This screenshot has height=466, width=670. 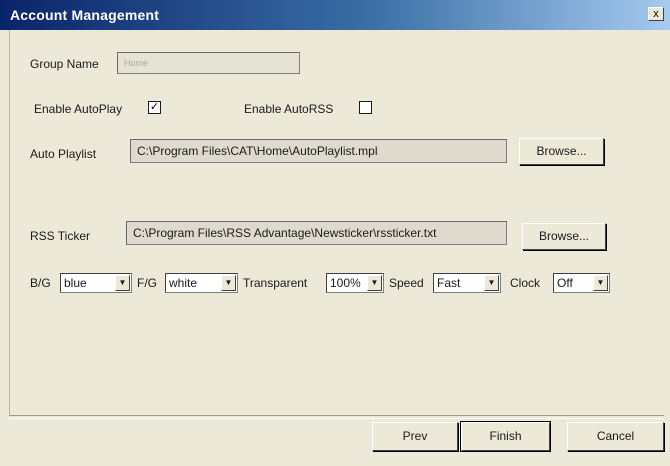 I want to click on fg-color-select: white ▼, so click(x=201, y=283).